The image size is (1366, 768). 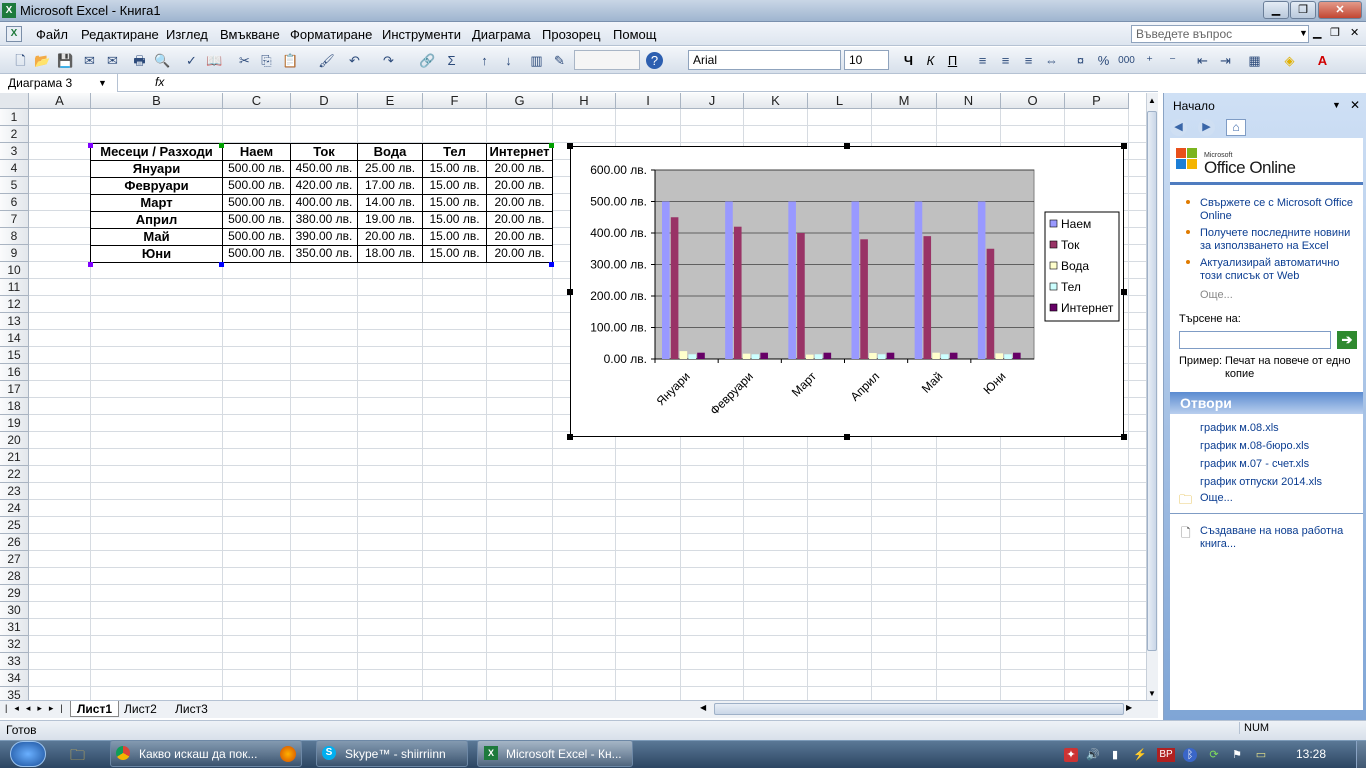 I want to click on table-header-cell: Месеци / Разходи, so click(x=156, y=152).